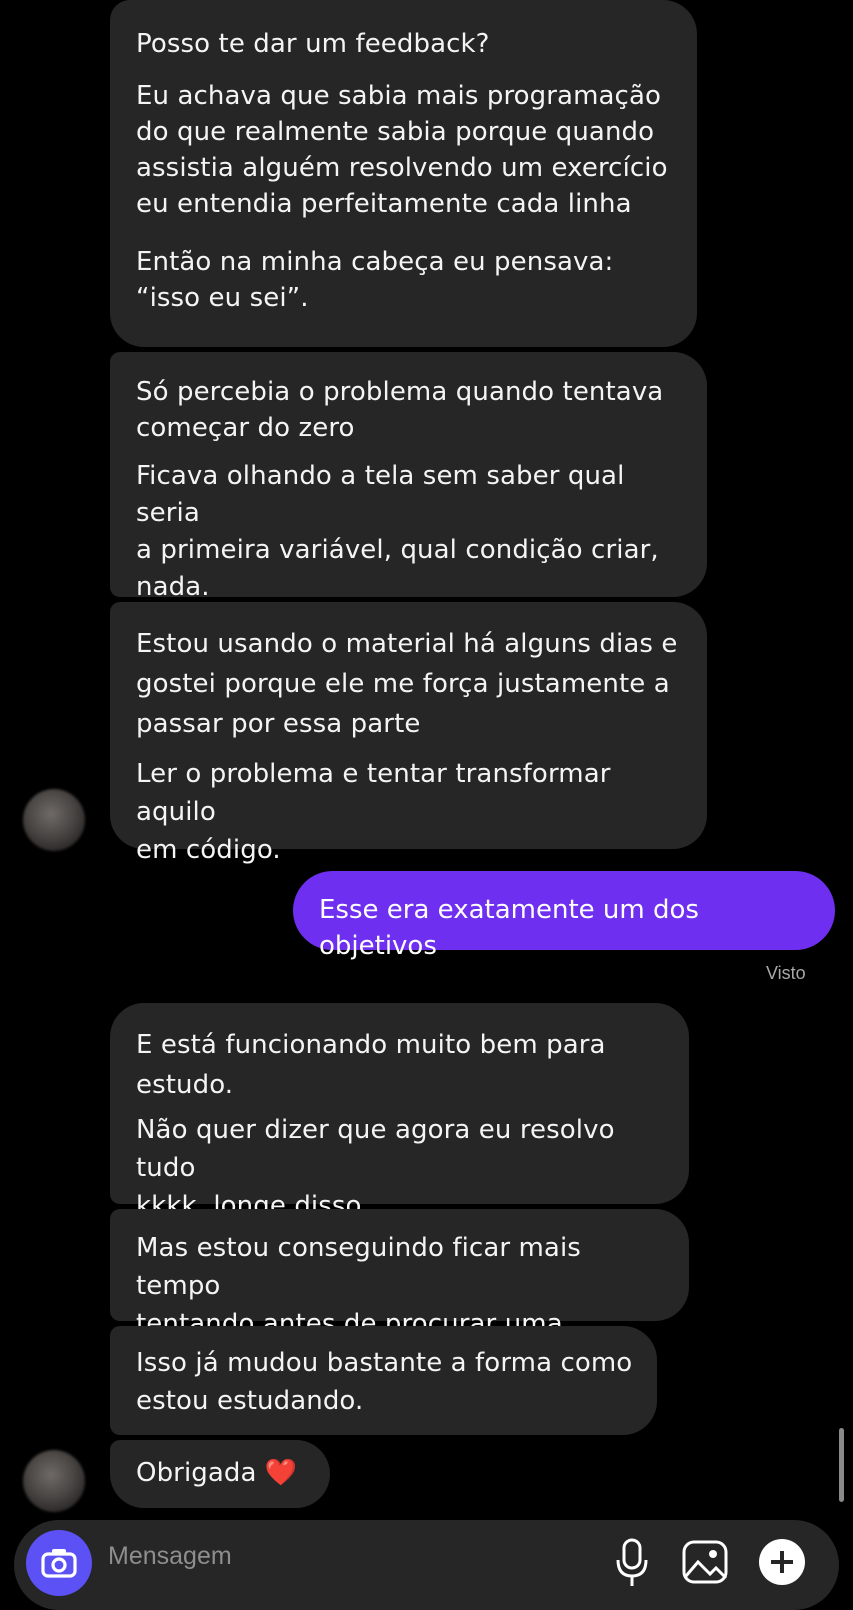  I want to click on add-icon, so click(782, 1562).